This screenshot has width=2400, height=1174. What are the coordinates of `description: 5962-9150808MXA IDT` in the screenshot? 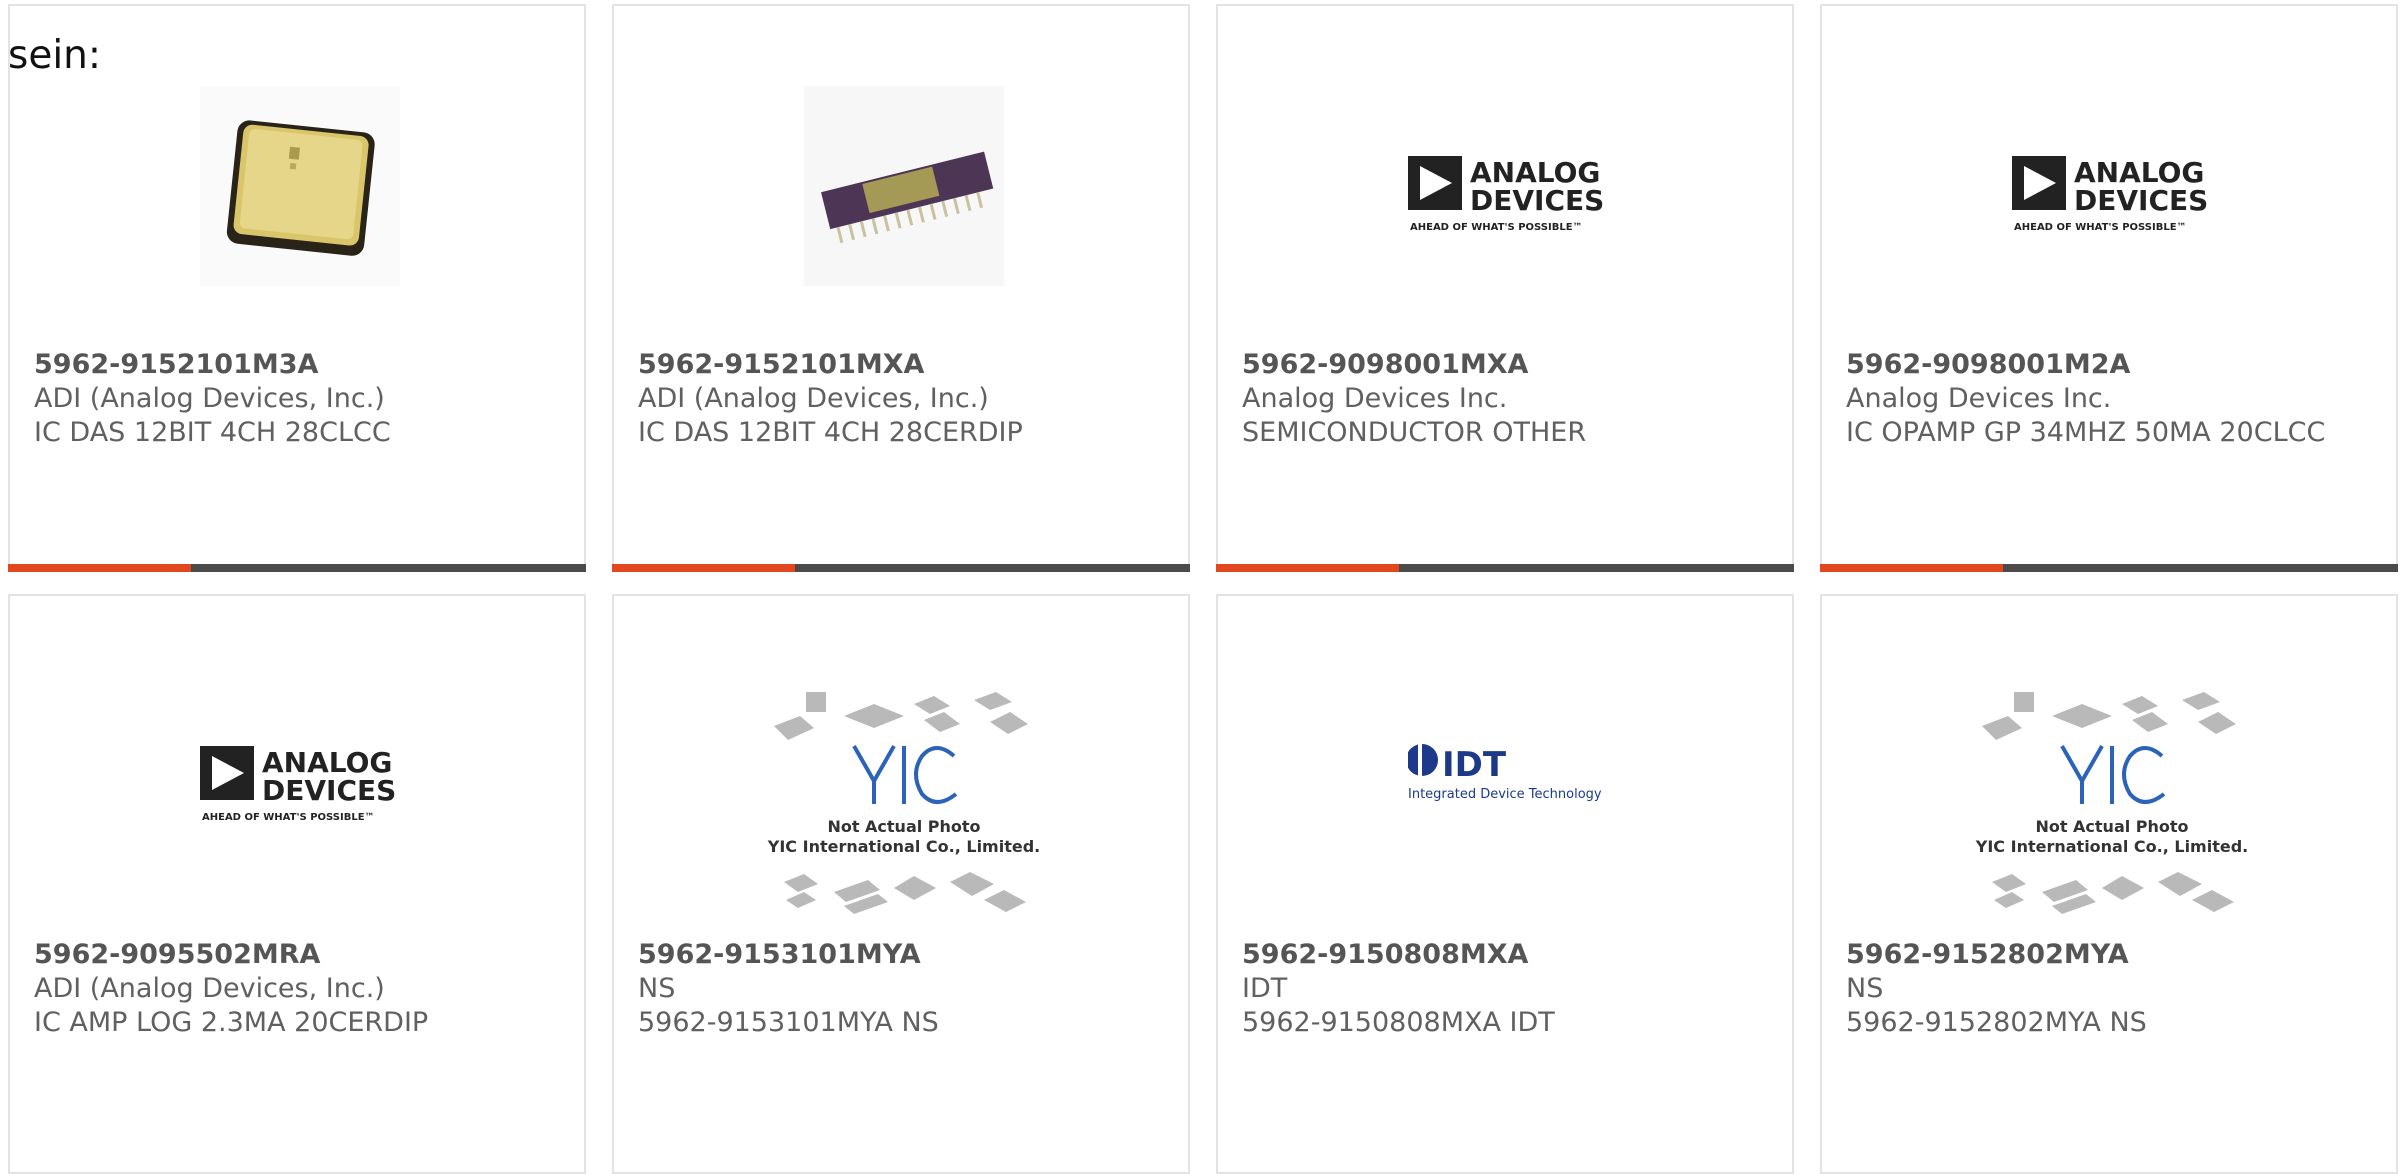 It's located at (1398, 1022).